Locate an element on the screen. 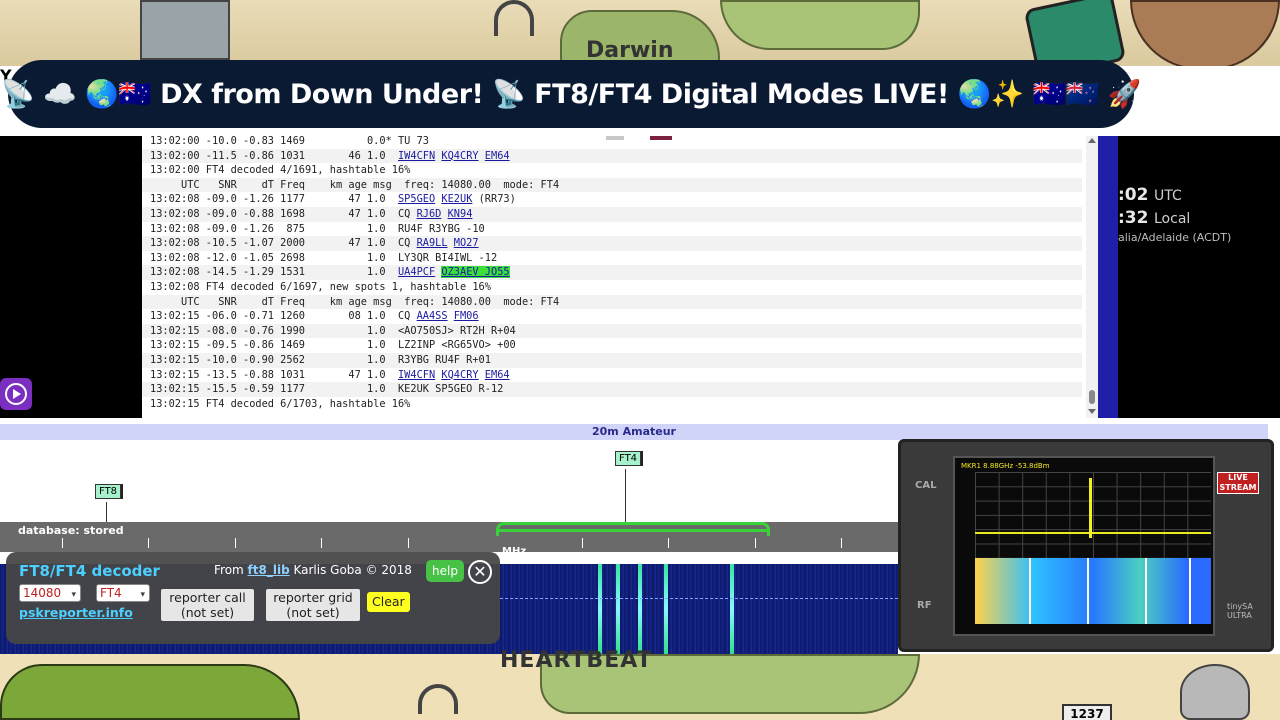  local-label: Local is located at coordinates (1172, 219).